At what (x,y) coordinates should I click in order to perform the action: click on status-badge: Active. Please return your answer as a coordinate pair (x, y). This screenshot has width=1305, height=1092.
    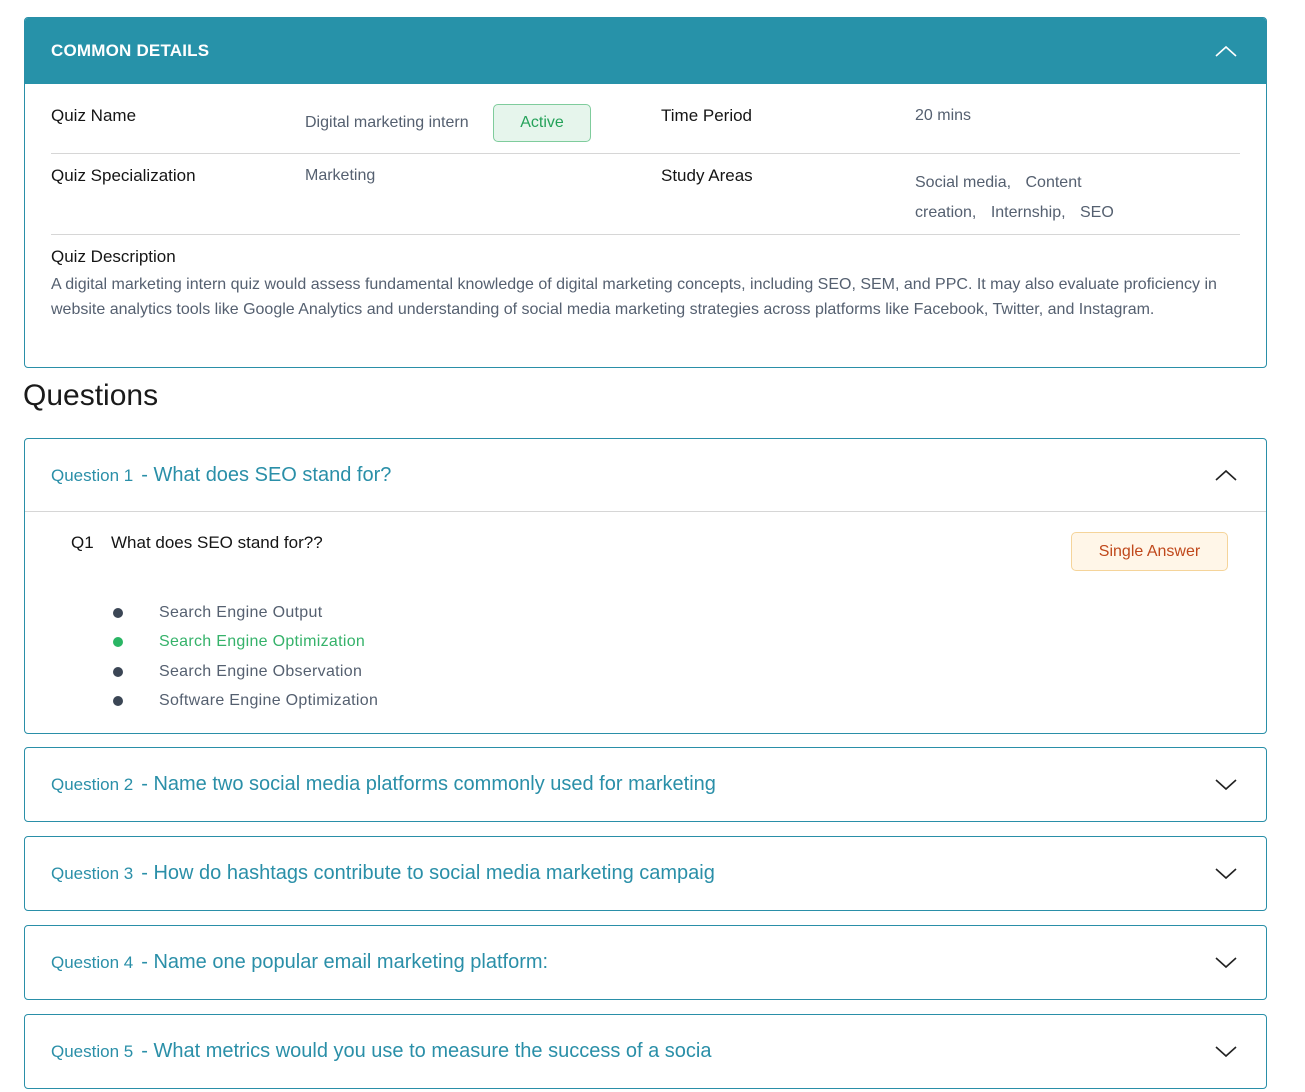
    Looking at the image, I should click on (542, 123).